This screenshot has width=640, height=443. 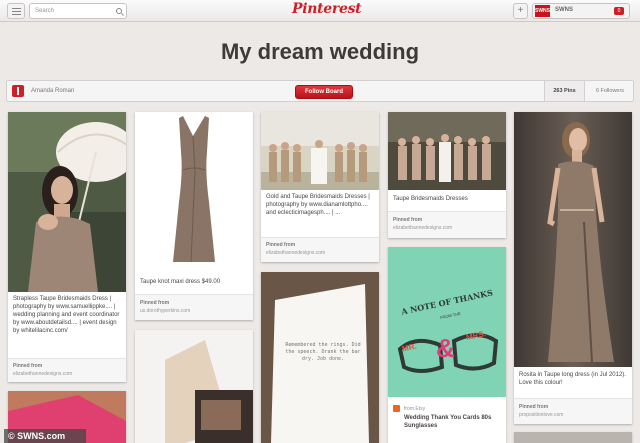 What do you see at coordinates (447, 151) in the screenshot?
I see `pin-image-taupe-bridesmaids` at bounding box center [447, 151].